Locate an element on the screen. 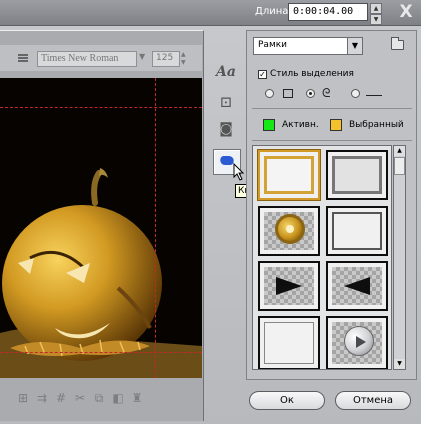 The width and height of the screenshot is (421, 424). ok-button: Ок is located at coordinates (287, 400).